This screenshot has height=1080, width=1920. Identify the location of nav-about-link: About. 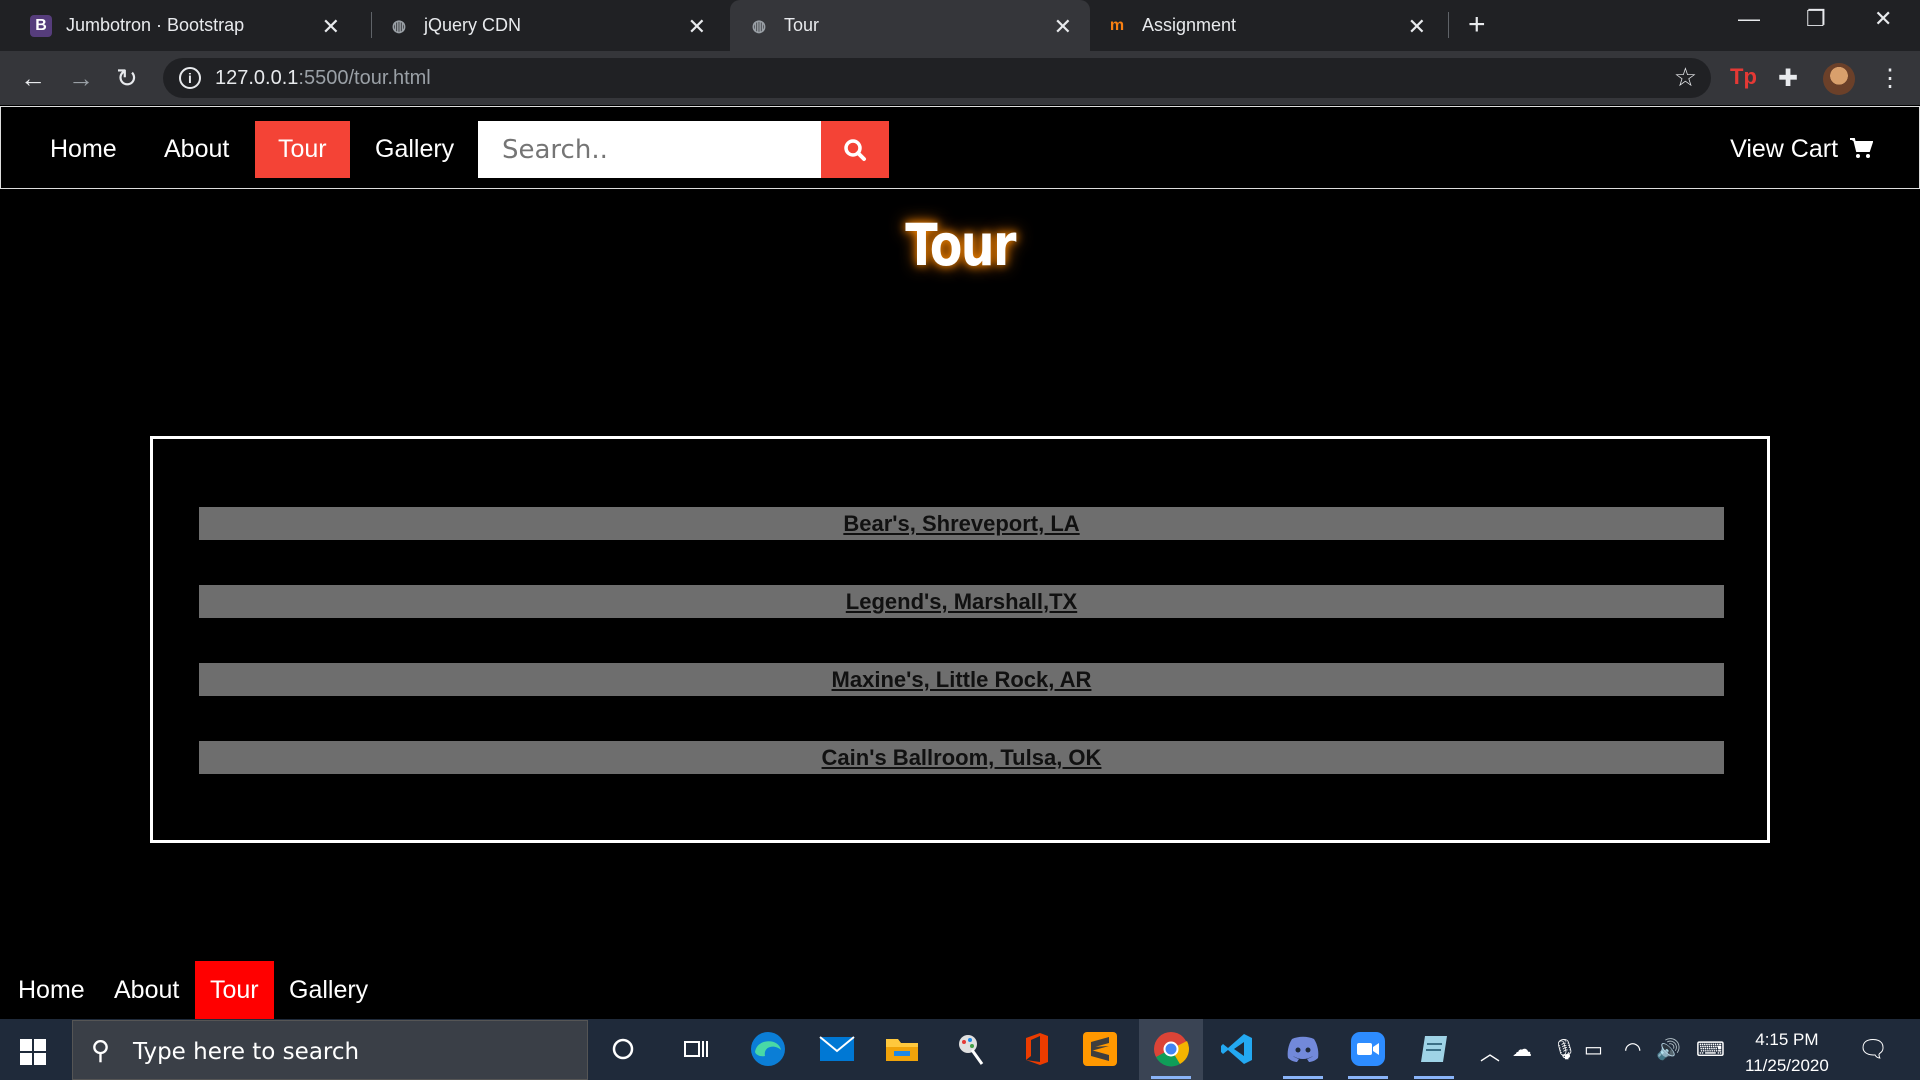
(196, 149).